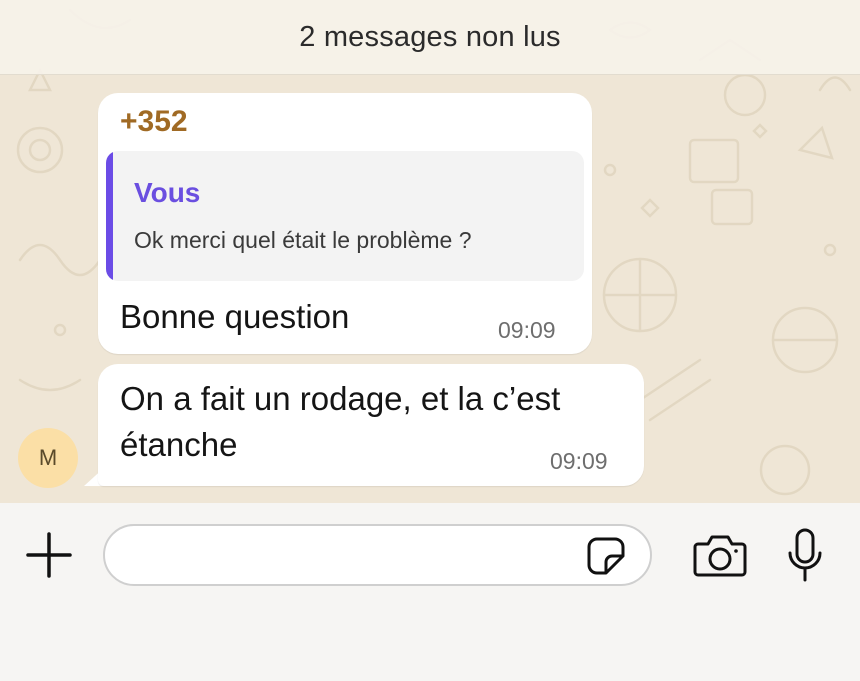  I want to click on quoted-reply: Vous Ok merci quel était le problème ?, so click(345, 216).